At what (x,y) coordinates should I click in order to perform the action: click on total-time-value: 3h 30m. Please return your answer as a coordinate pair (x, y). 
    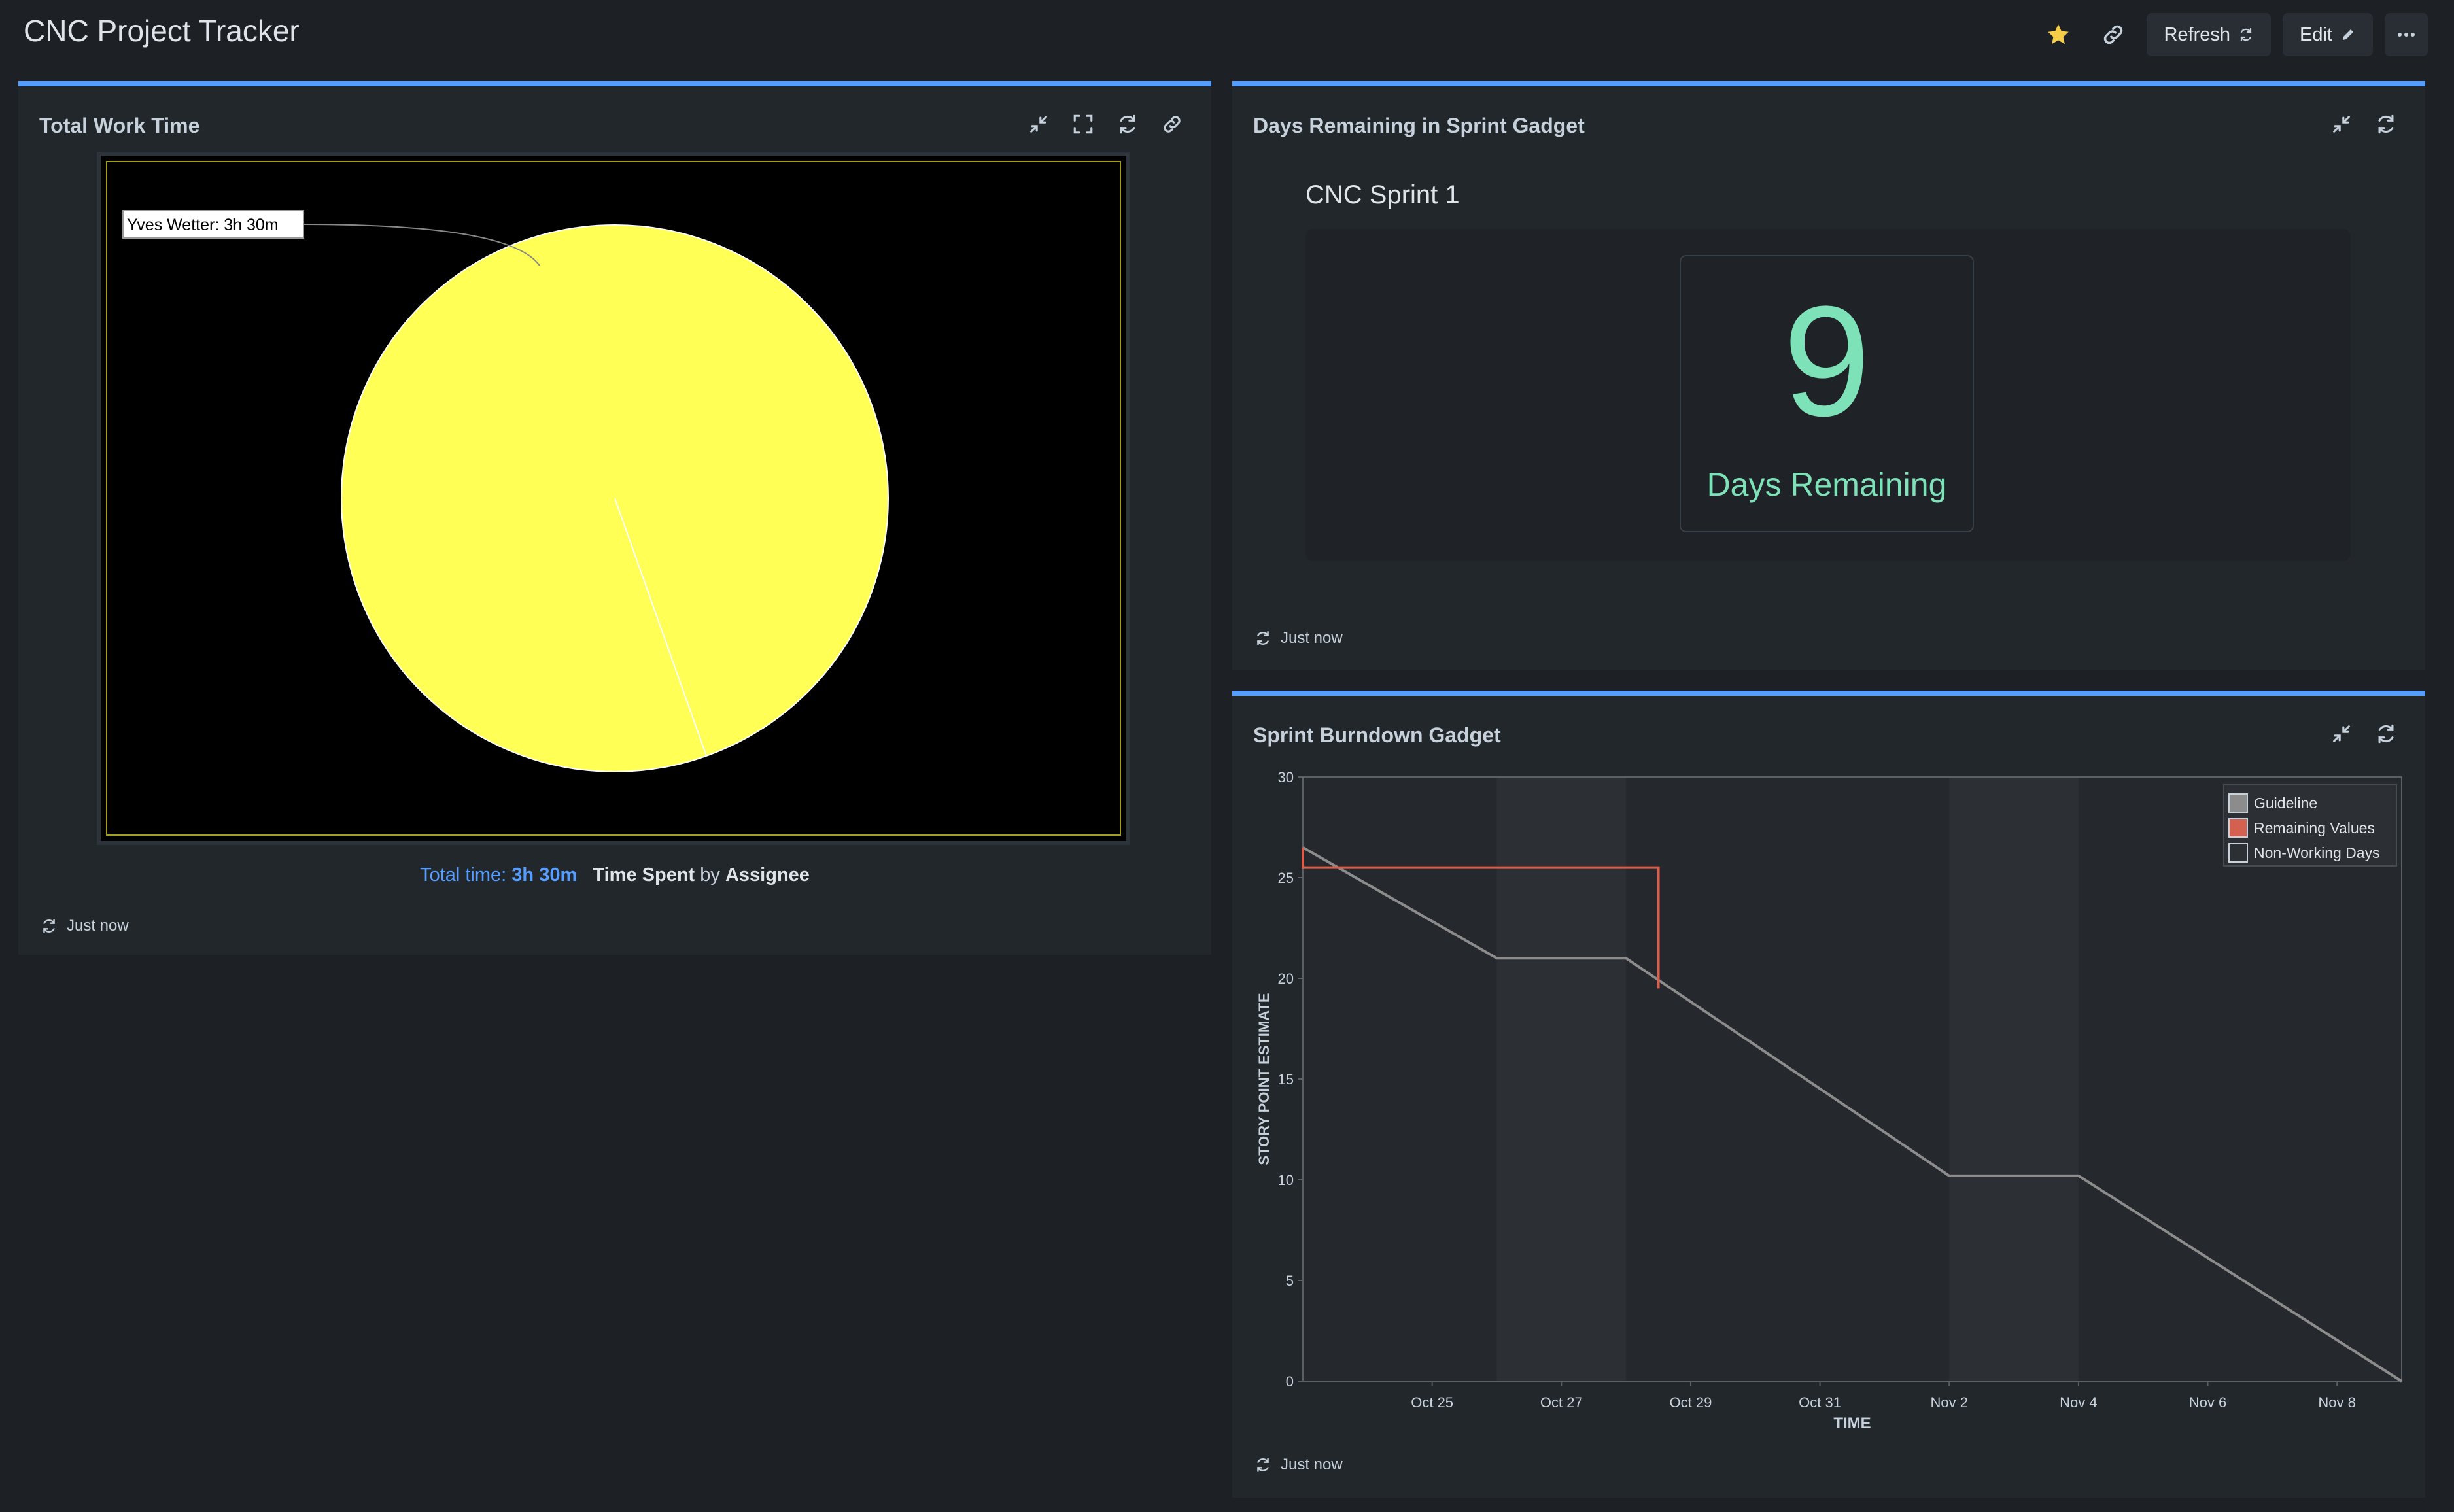
    Looking at the image, I should click on (544, 875).